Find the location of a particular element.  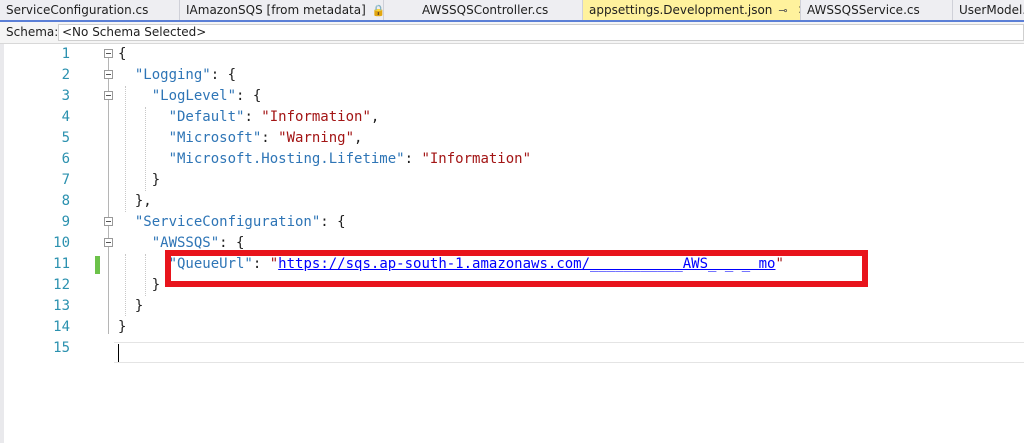

tab-appsettings-development-json: appsettings.Development.json⊸✕ is located at coordinates (692, 10).